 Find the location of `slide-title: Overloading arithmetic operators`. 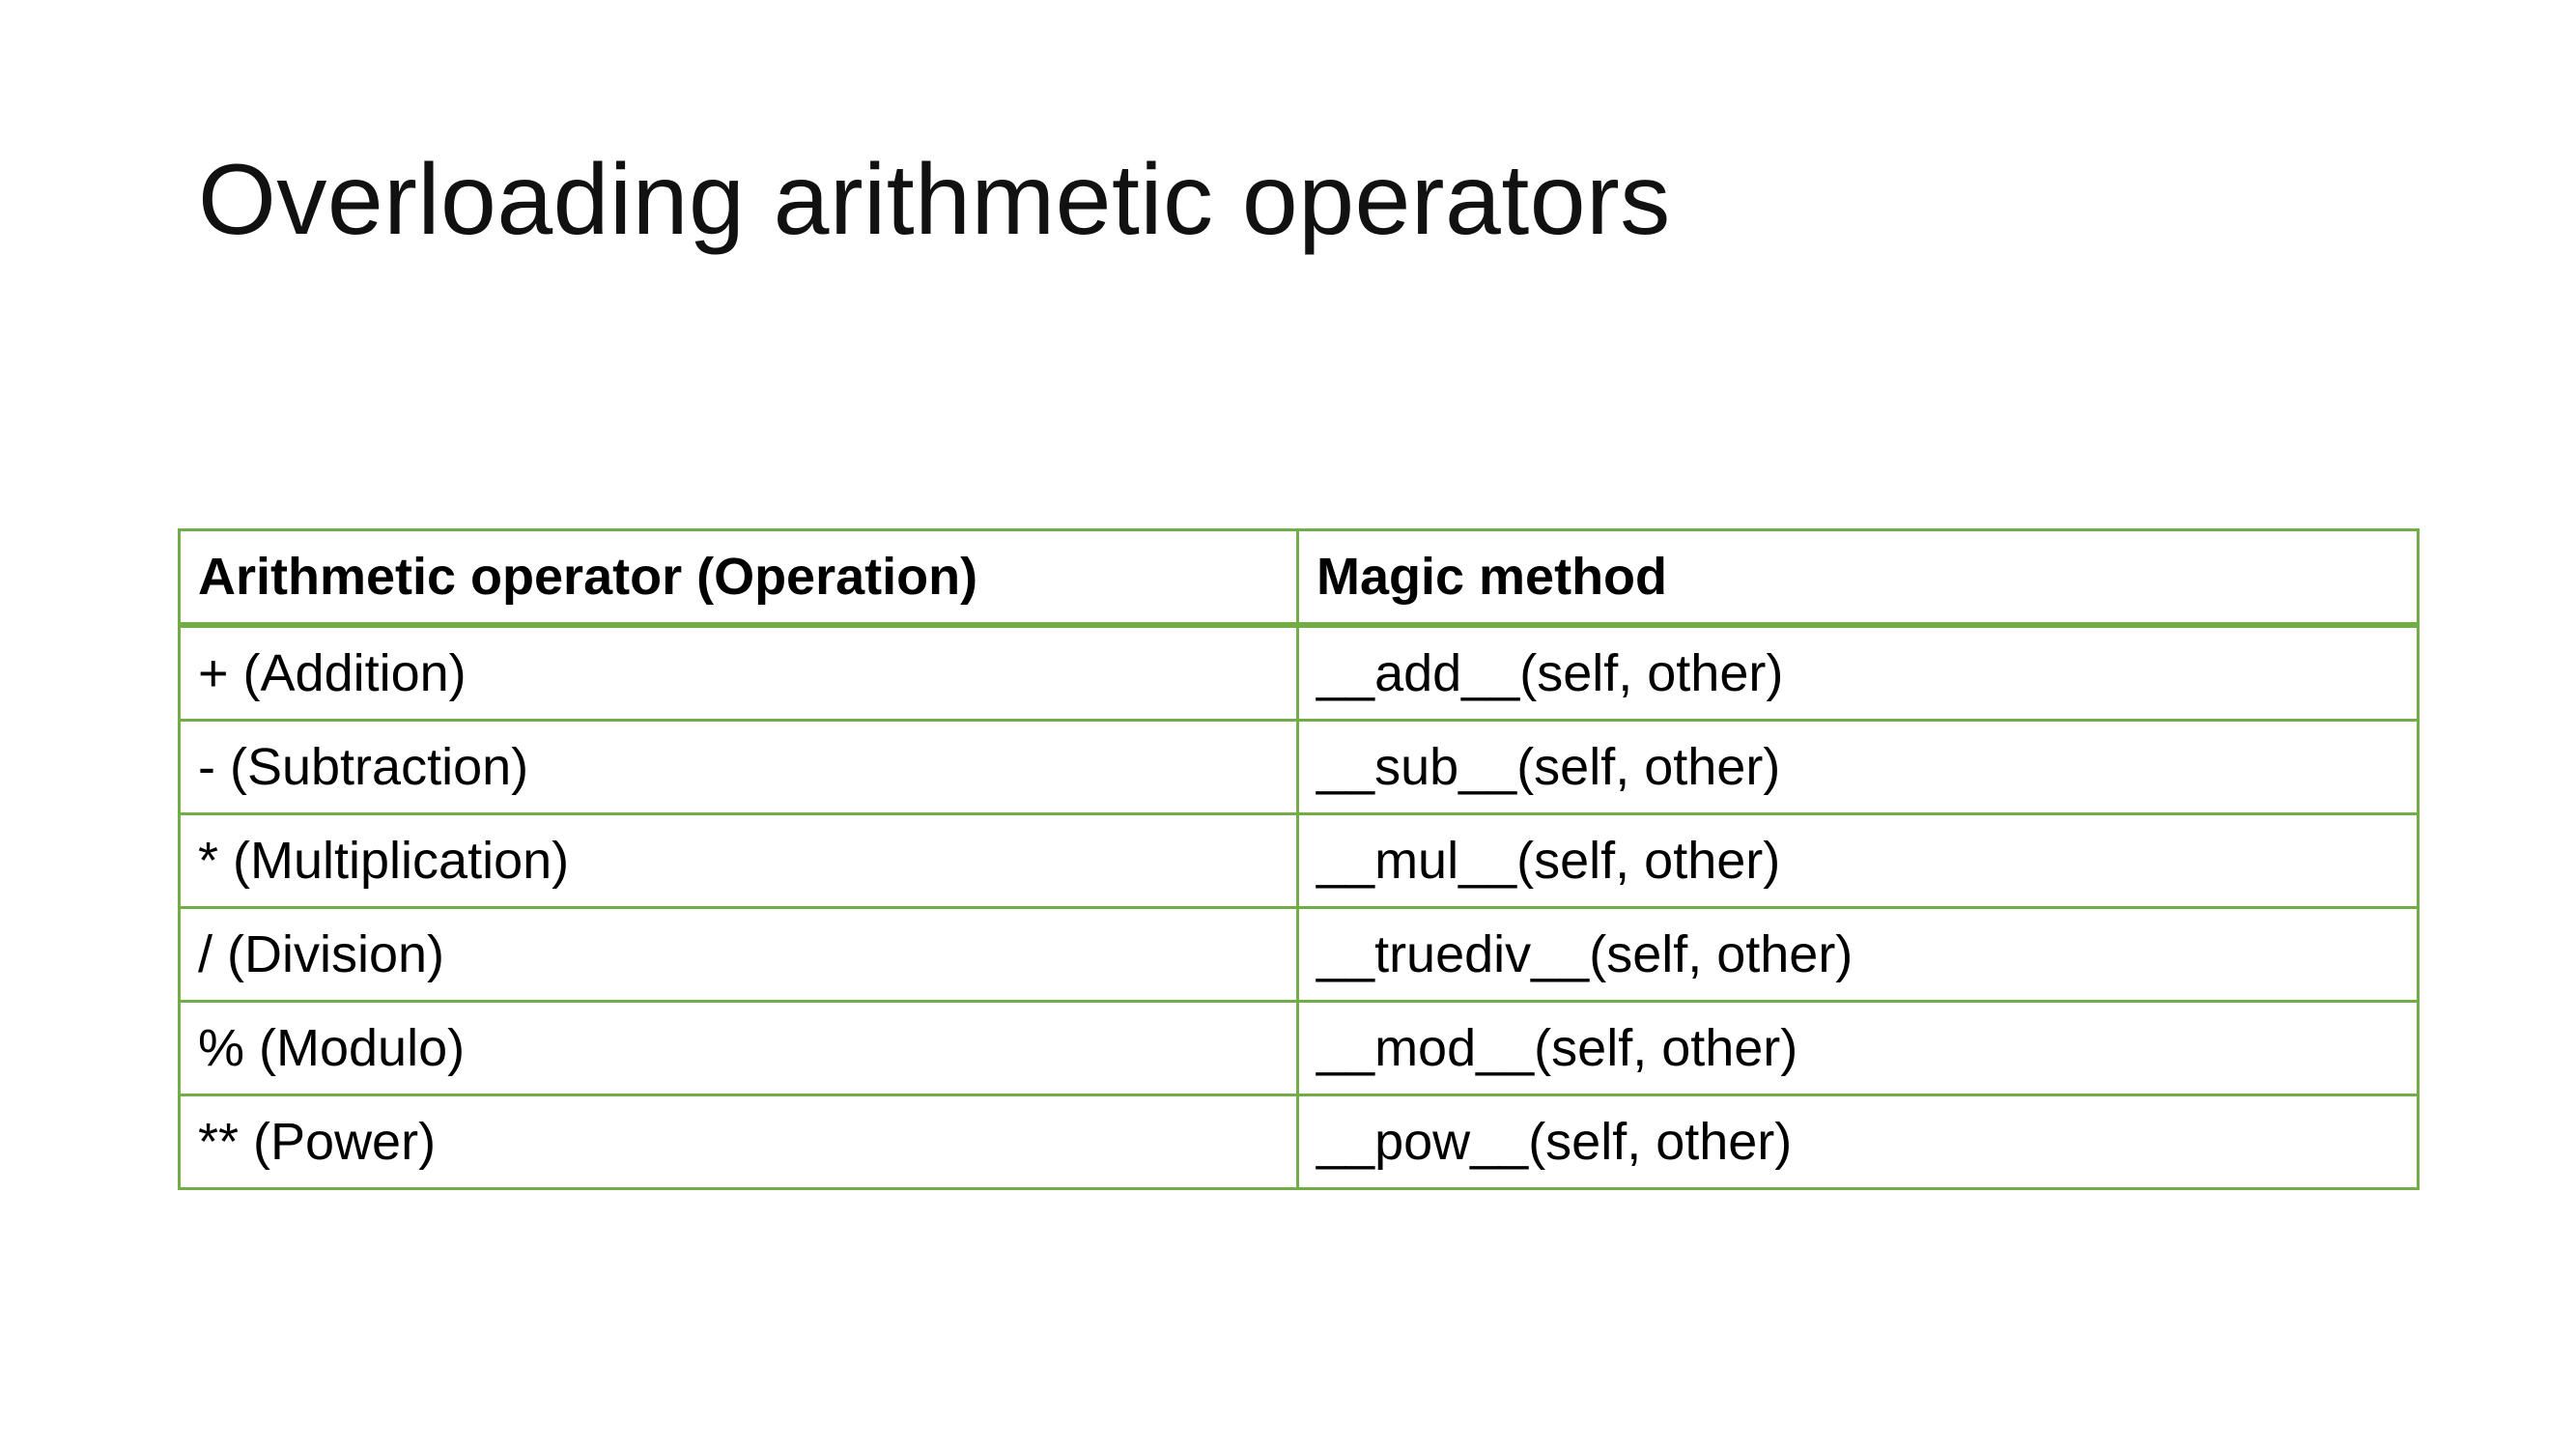

slide-title: Overloading arithmetic operators is located at coordinates (934, 200).